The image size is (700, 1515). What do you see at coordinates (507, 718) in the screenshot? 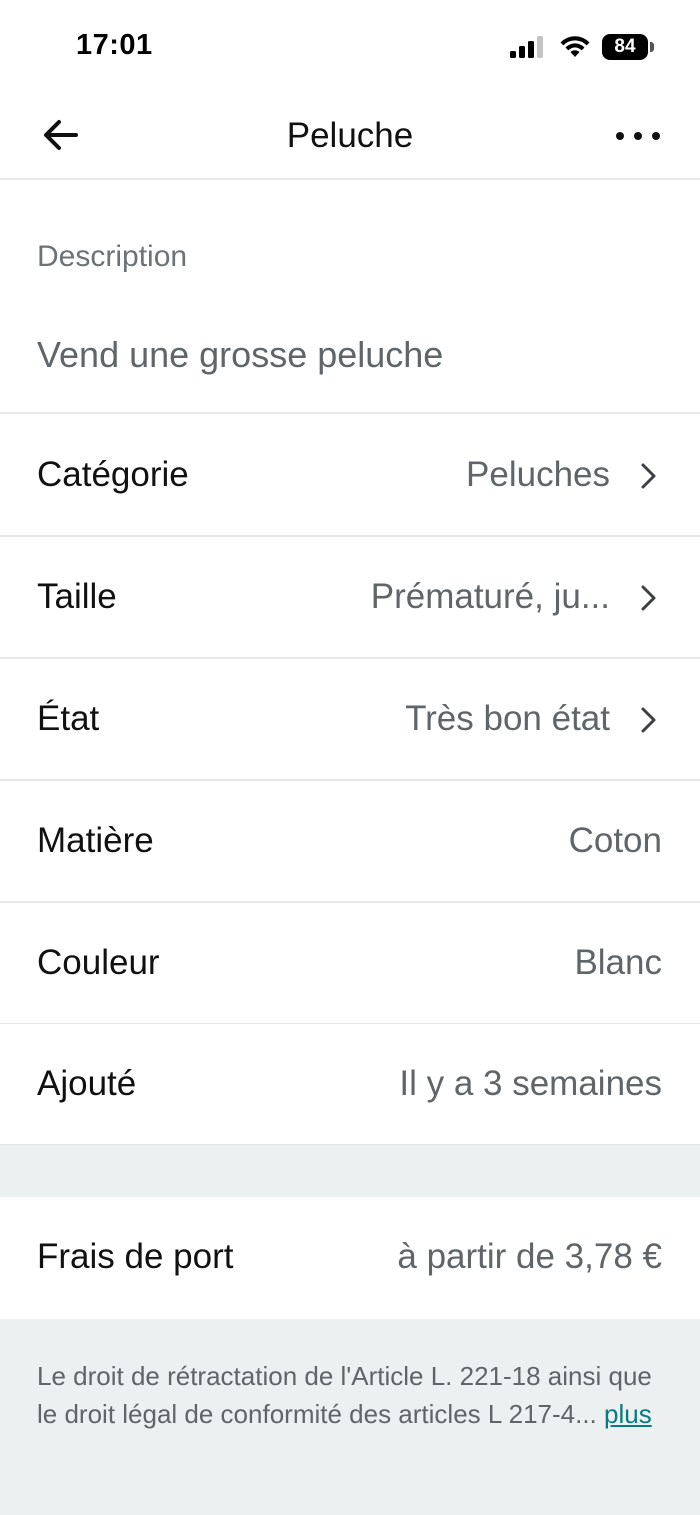
I see `detail-value: Très bon état` at bounding box center [507, 718].